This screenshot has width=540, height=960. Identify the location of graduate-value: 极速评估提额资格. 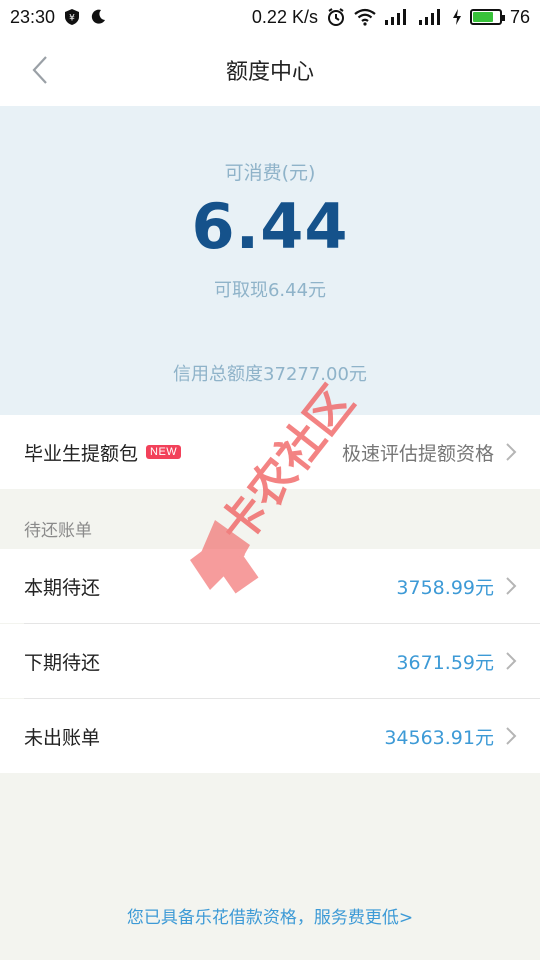
(417, 453).